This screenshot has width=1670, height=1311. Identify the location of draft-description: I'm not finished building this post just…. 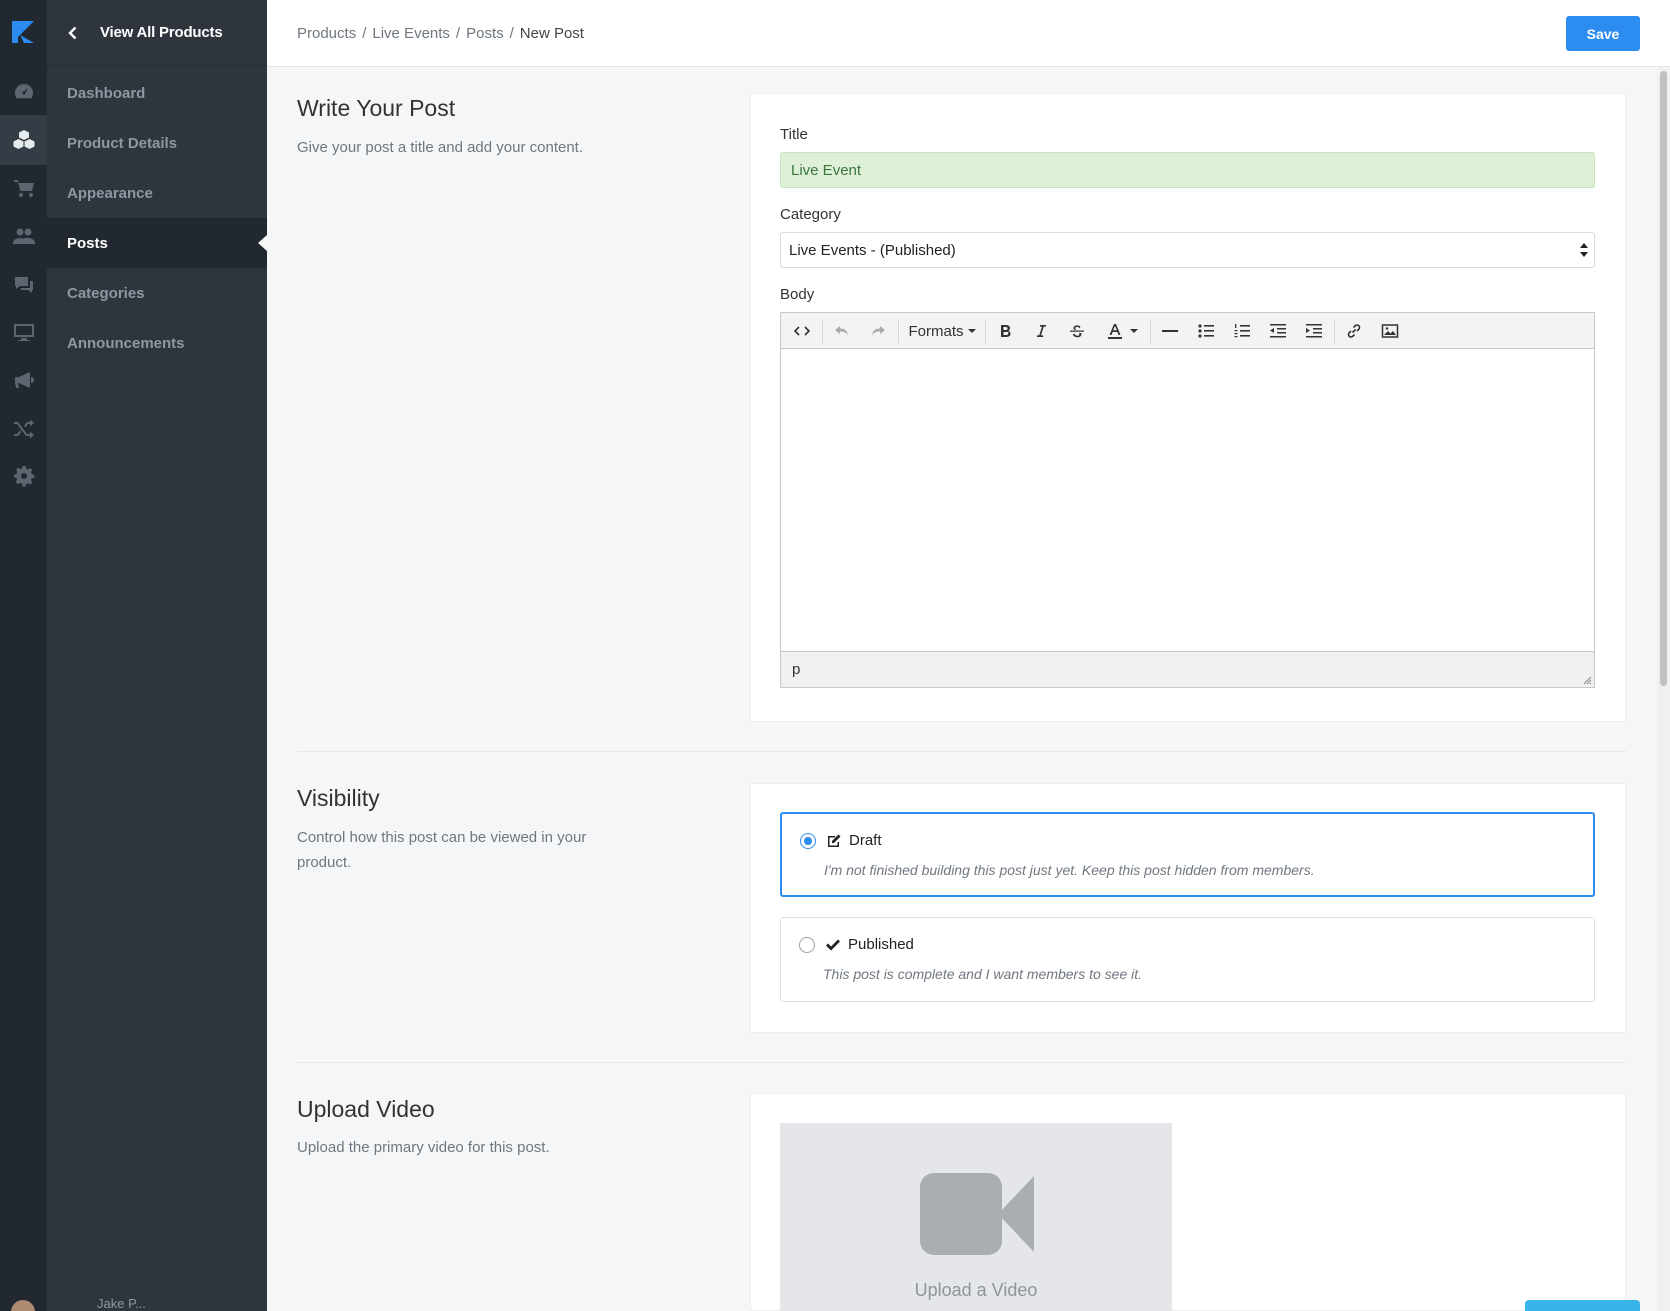
(1069, 870).